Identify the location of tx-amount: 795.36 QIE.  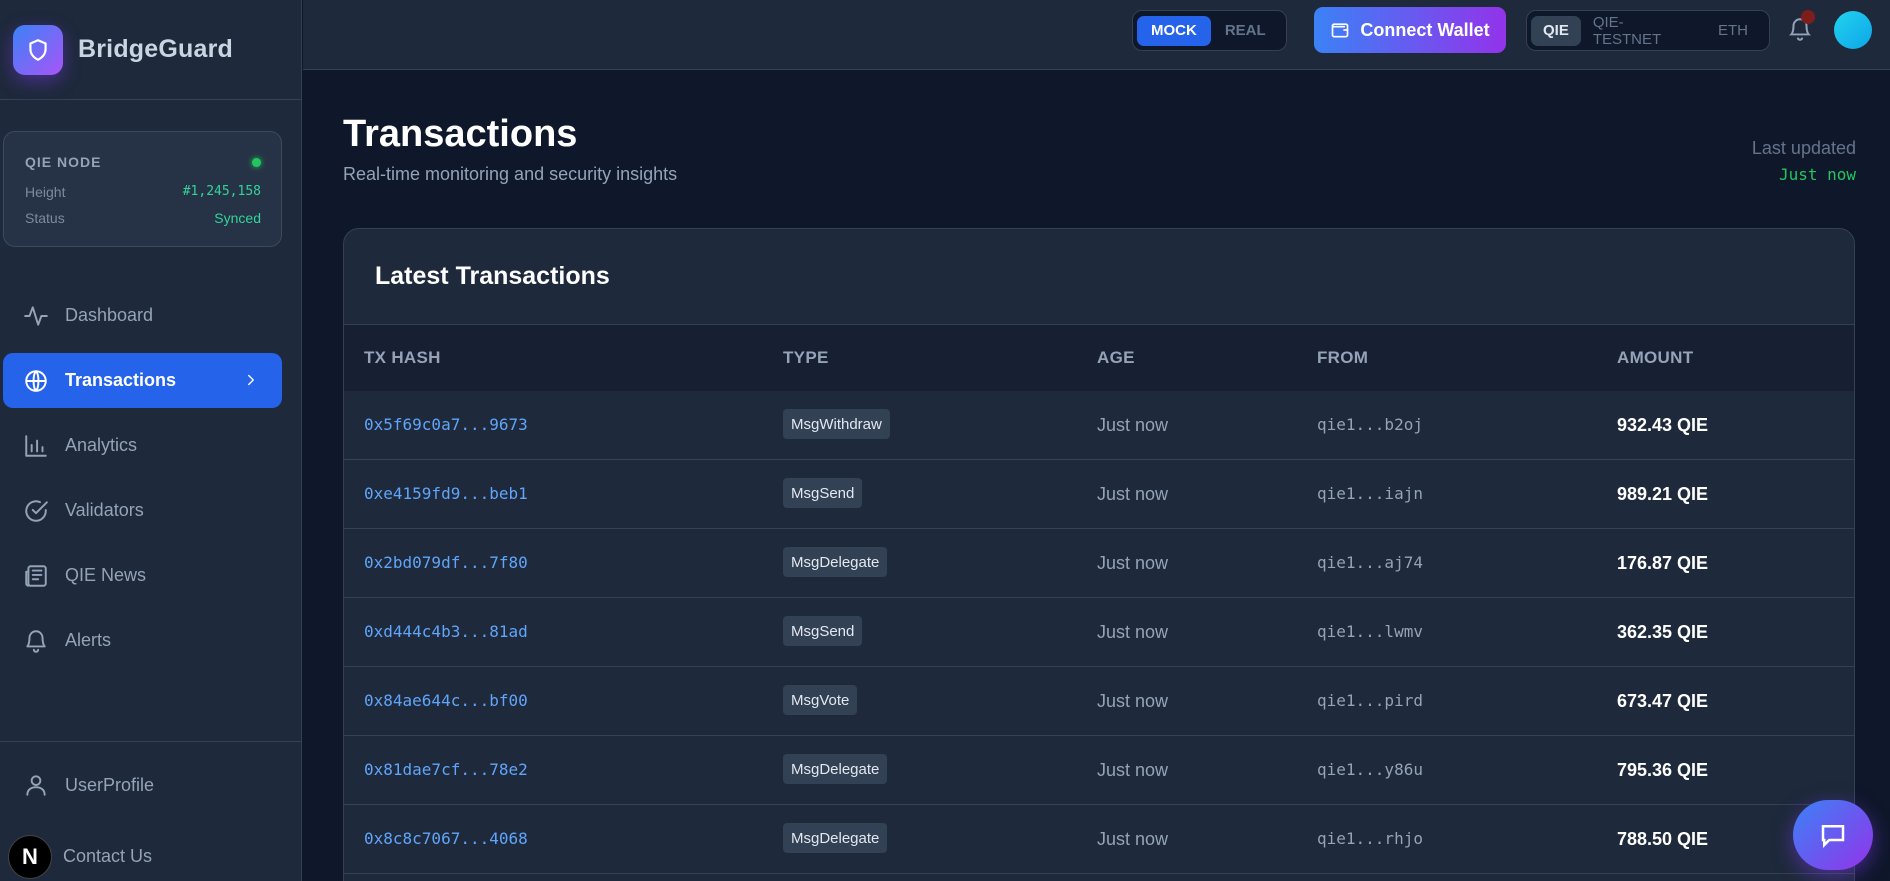
(1663, 770).